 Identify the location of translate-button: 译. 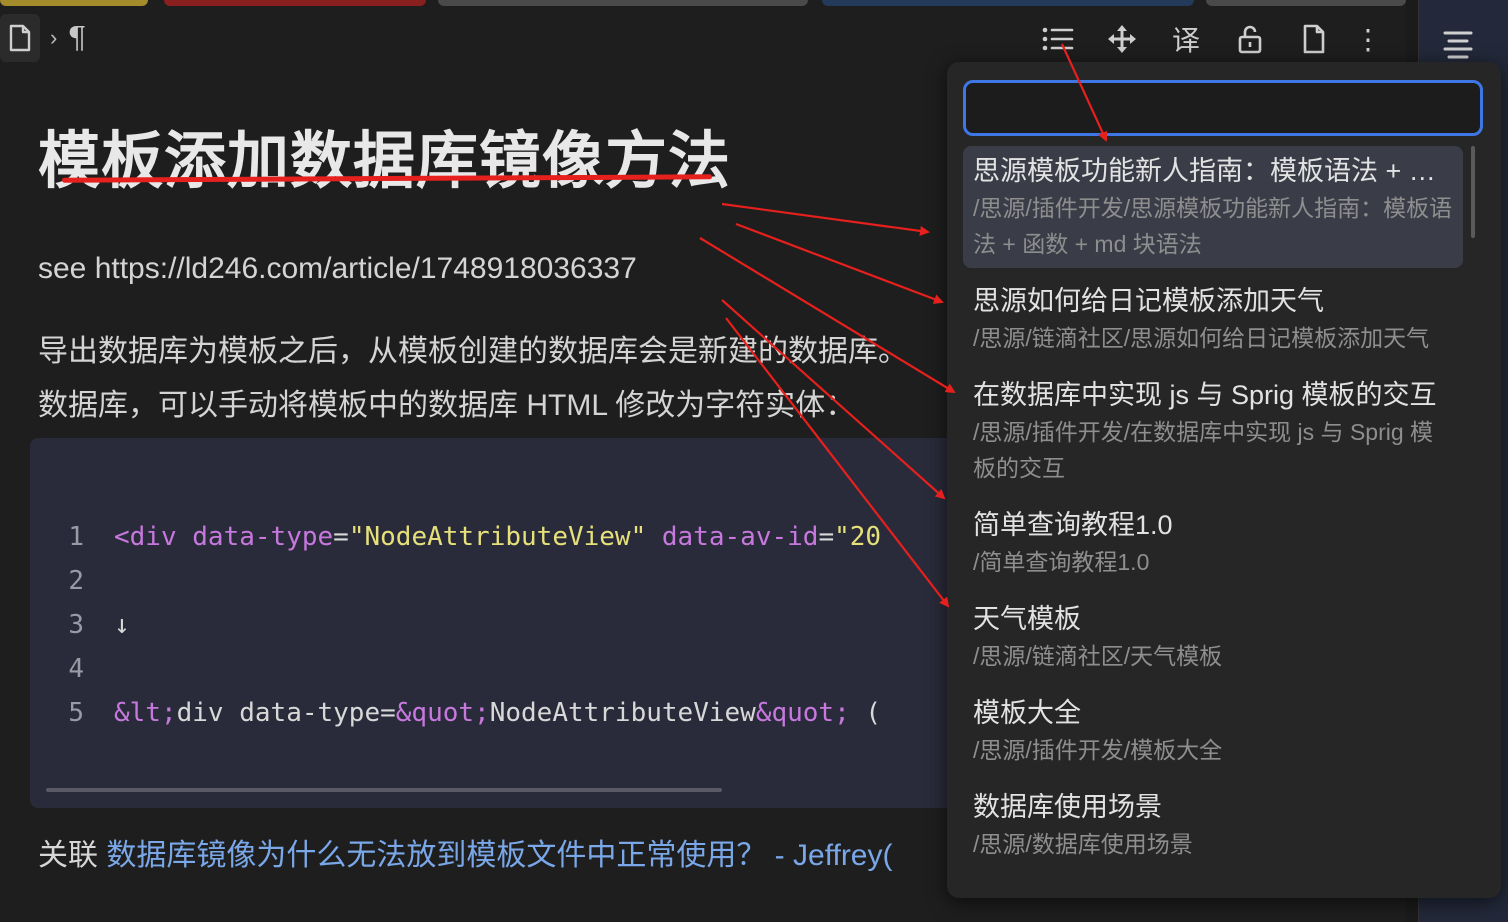
(1186, 39).